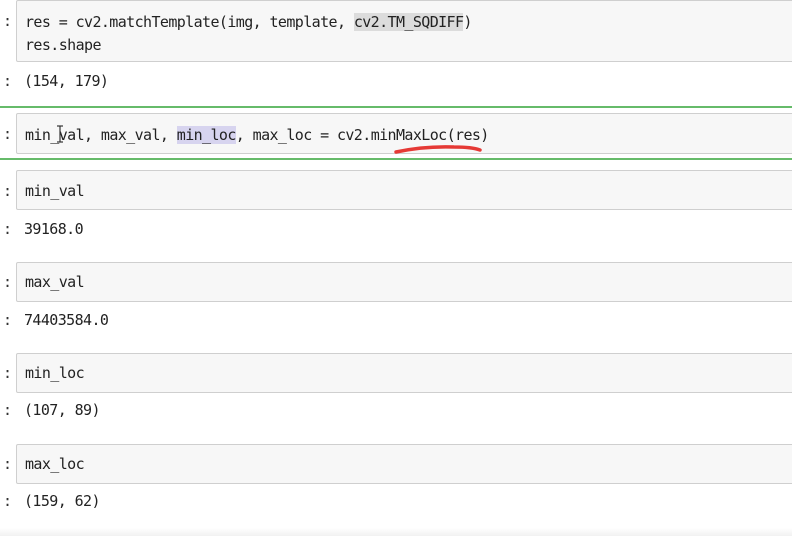  I want to click on notebook-cell-4: : max_val : 74403584.0, so click(396, 302).